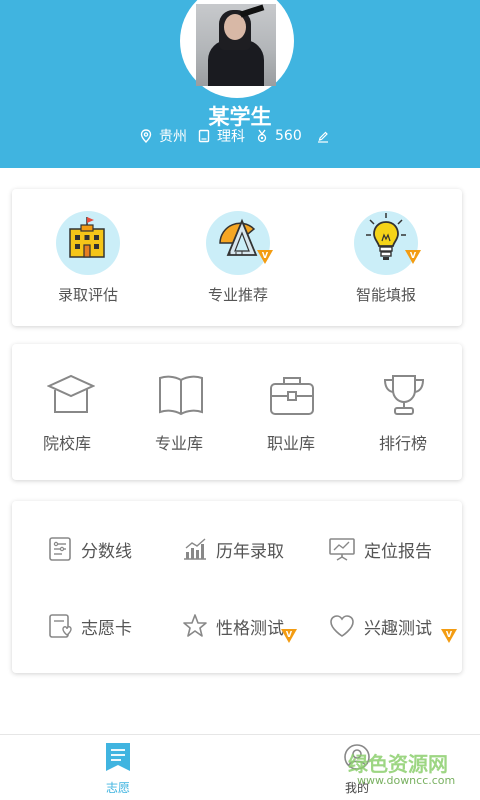  What do you see at coordinates (66, 443) in the screenshot?
I see `library-label: 院校库` at bounding box center [66, 443].